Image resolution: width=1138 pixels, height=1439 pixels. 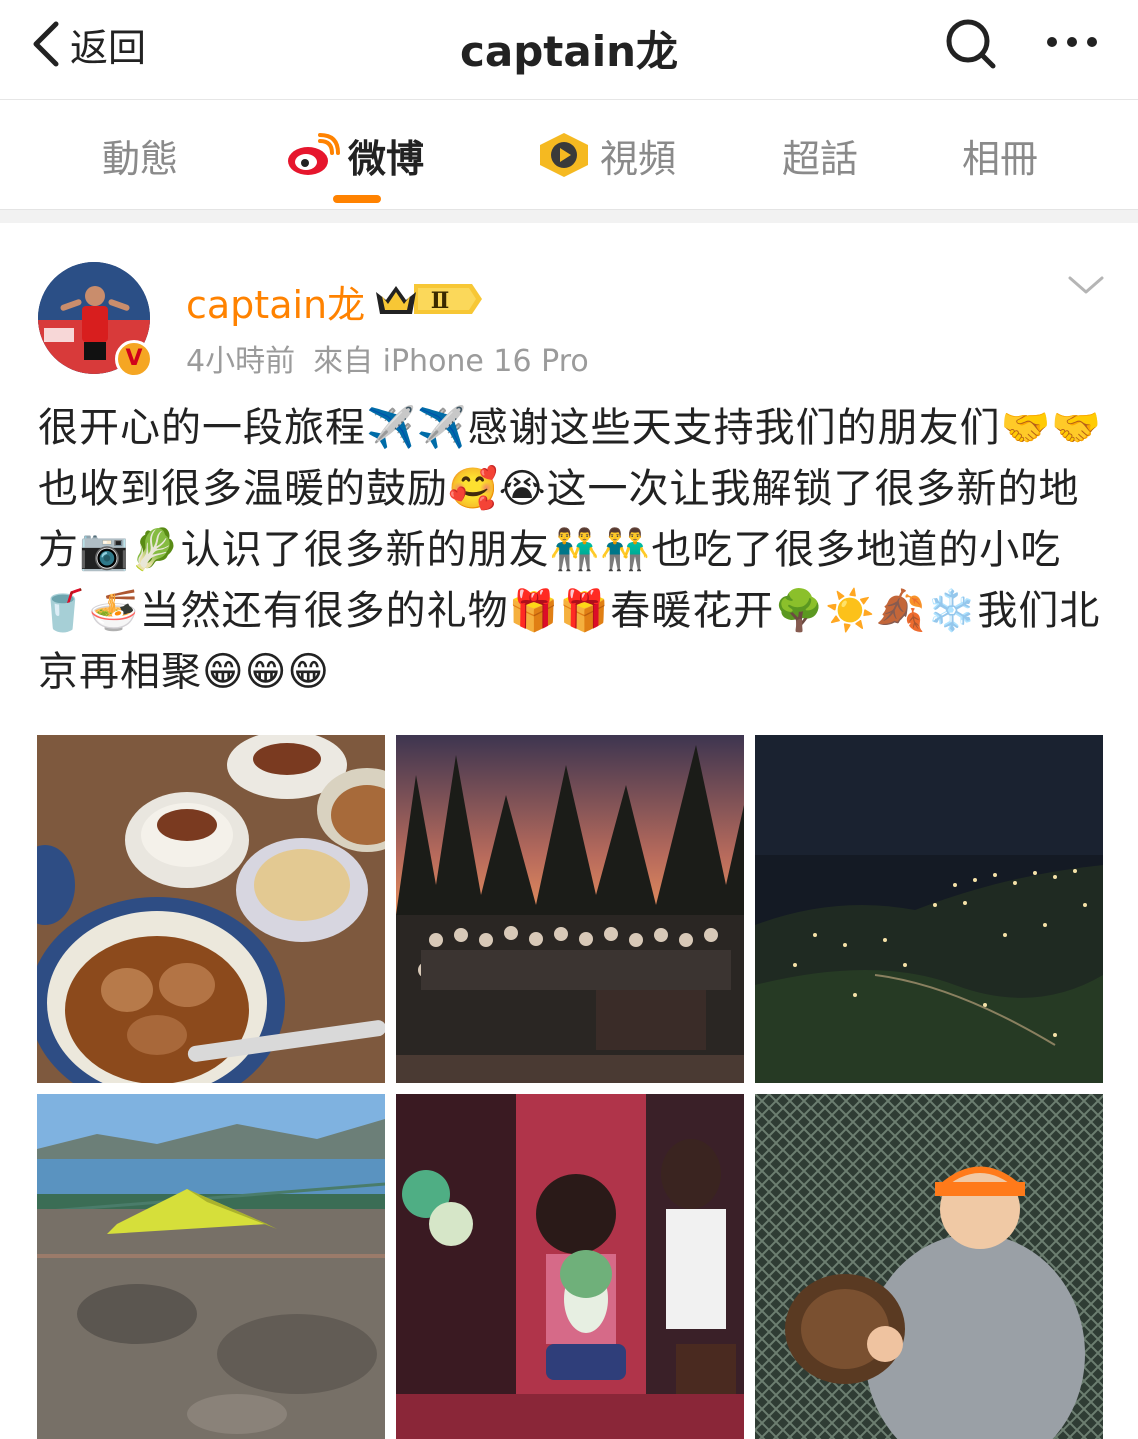 I want to click on tab-label: 超話, so click(x=820, y=158).